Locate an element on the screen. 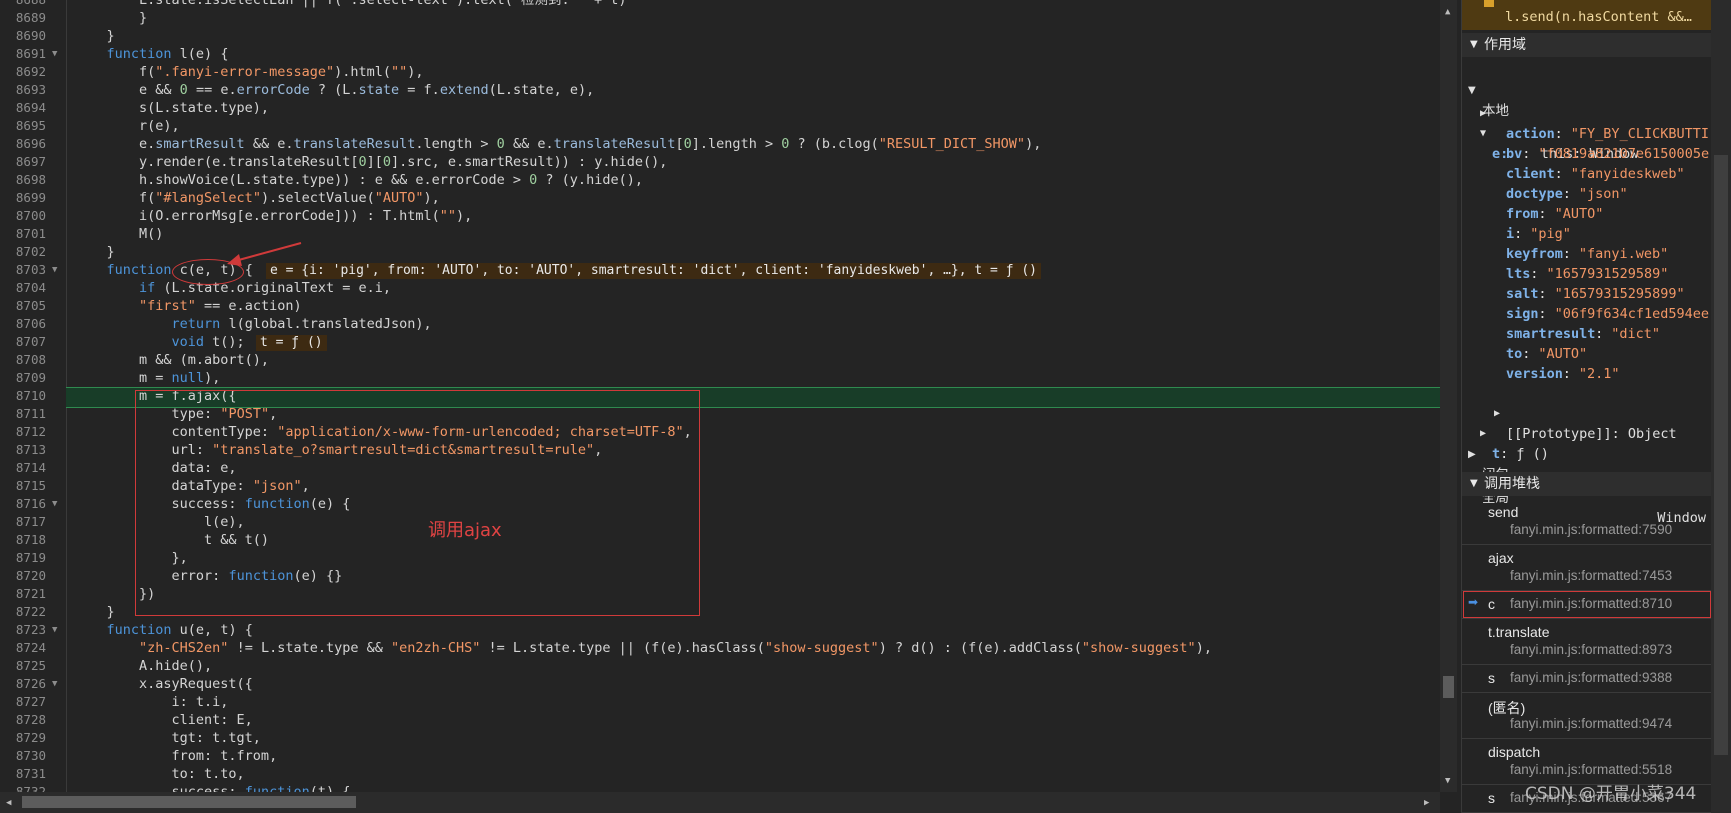 The height and width of the screenshot is (813, 1731). line-number: 8690 is located at coordinates (27, 36).